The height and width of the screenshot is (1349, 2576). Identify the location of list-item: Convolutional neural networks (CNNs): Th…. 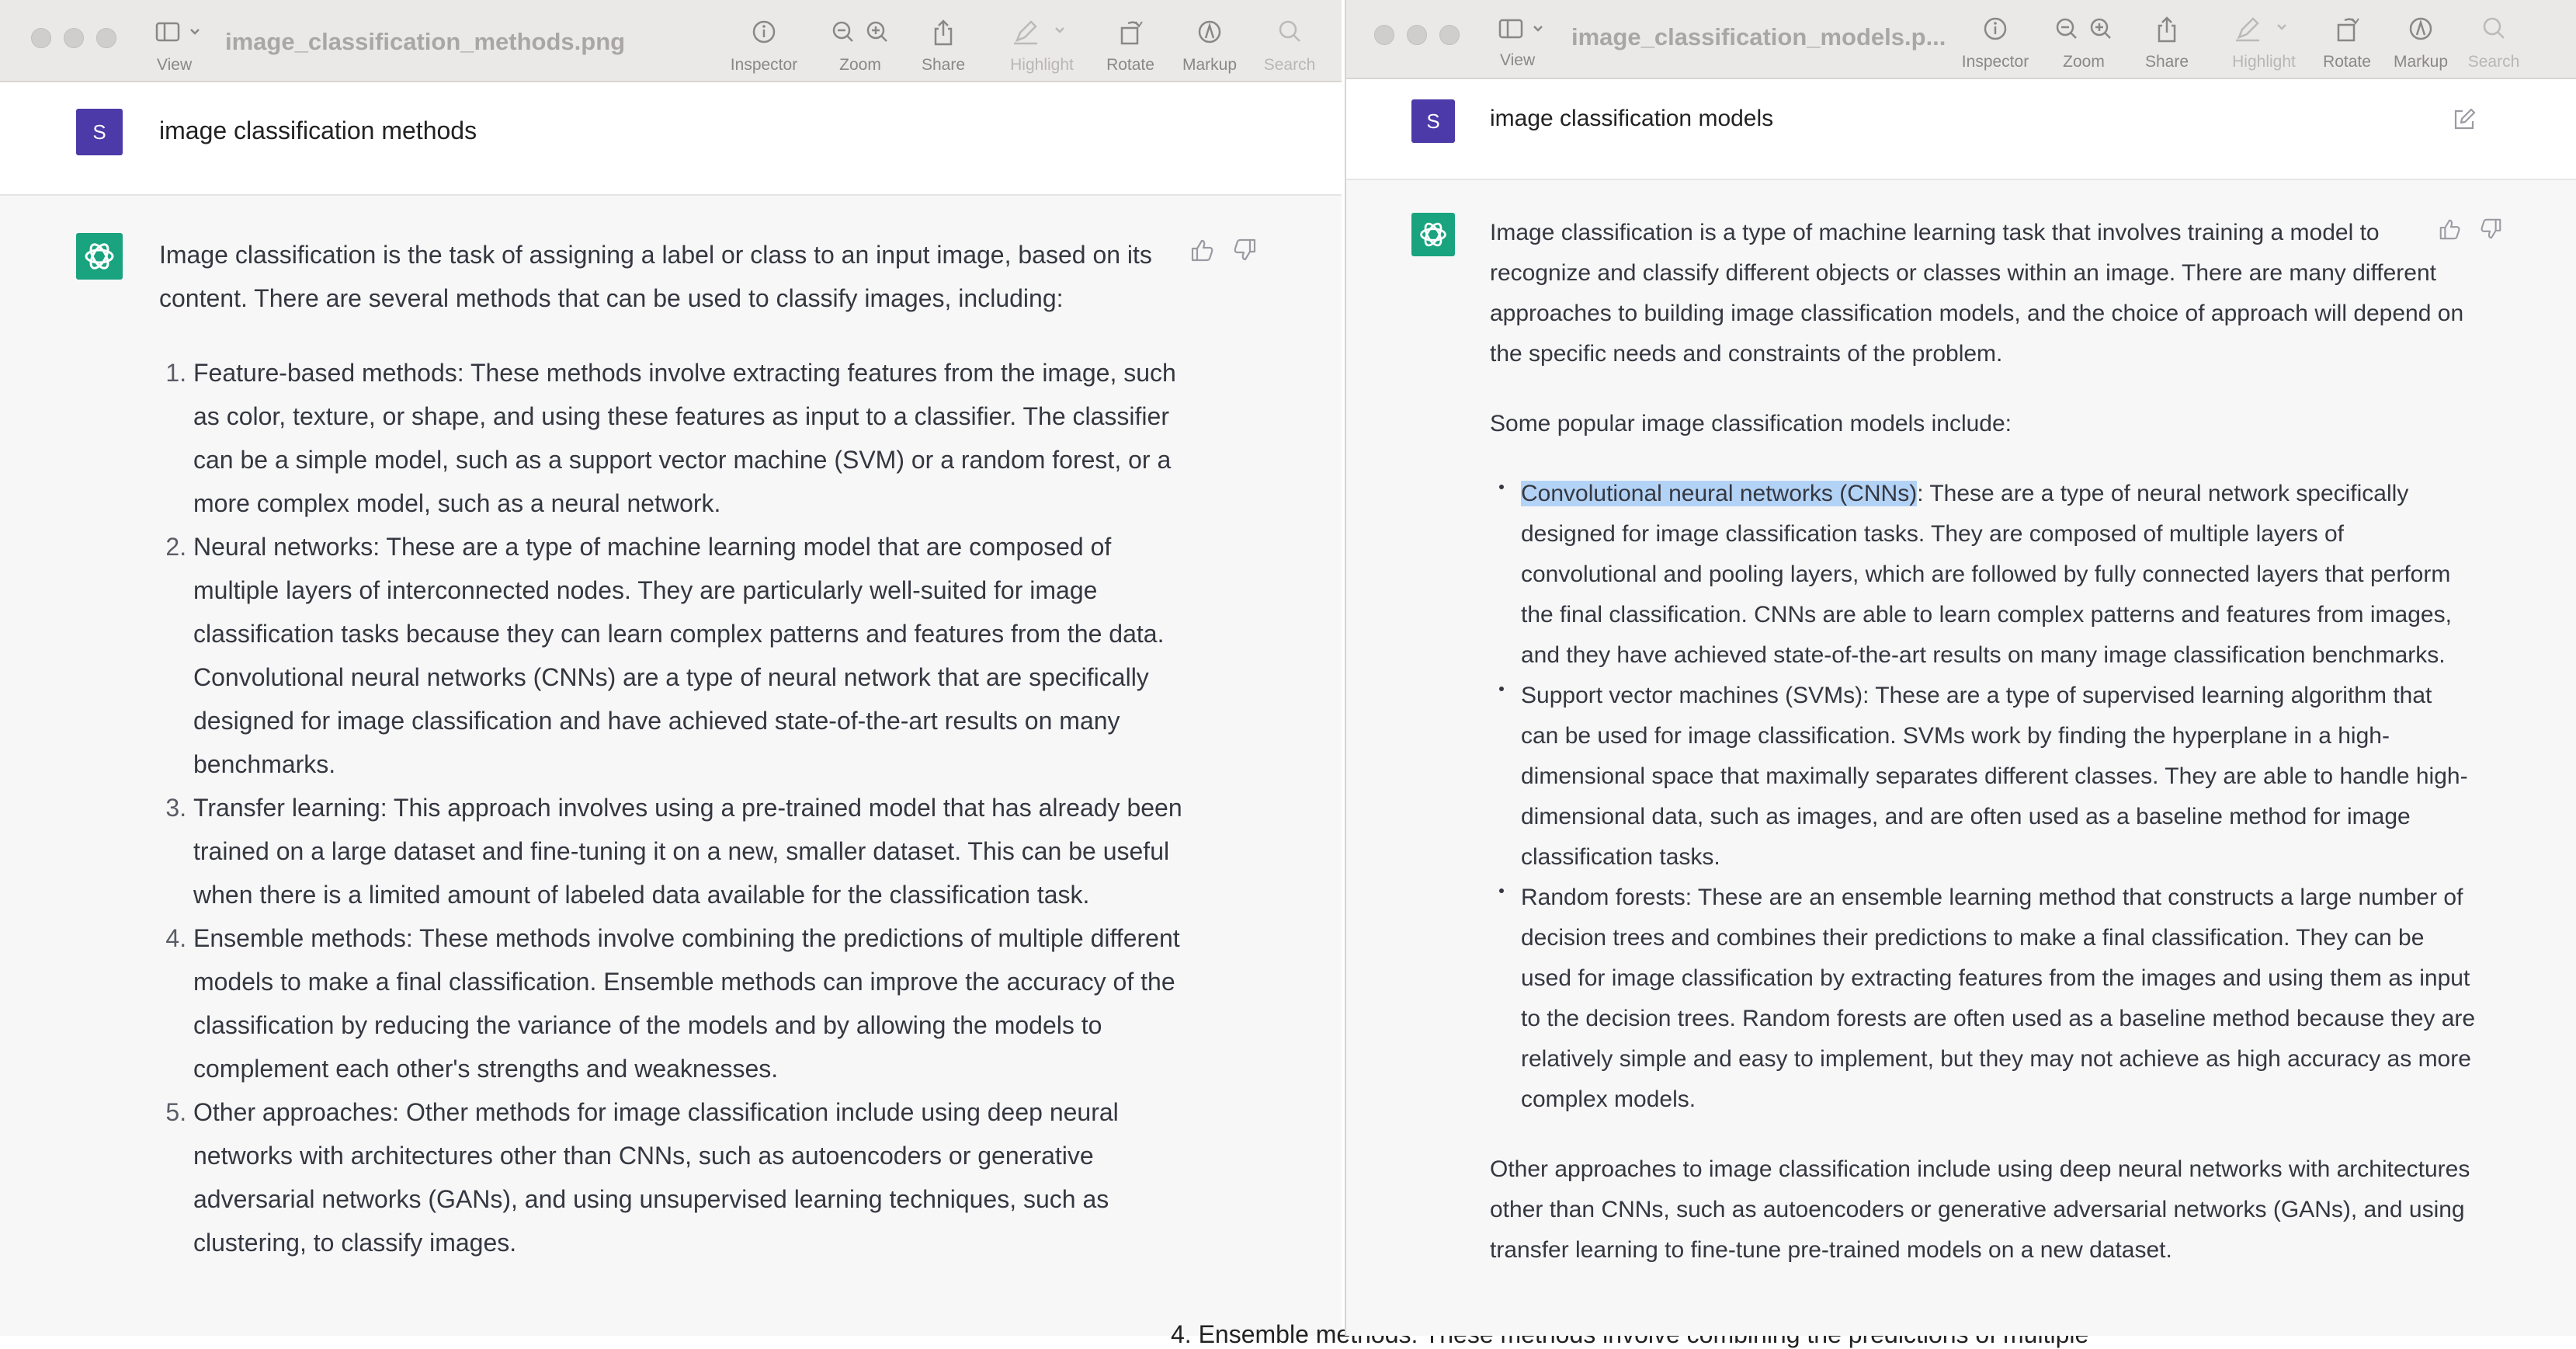
(1987, 575).